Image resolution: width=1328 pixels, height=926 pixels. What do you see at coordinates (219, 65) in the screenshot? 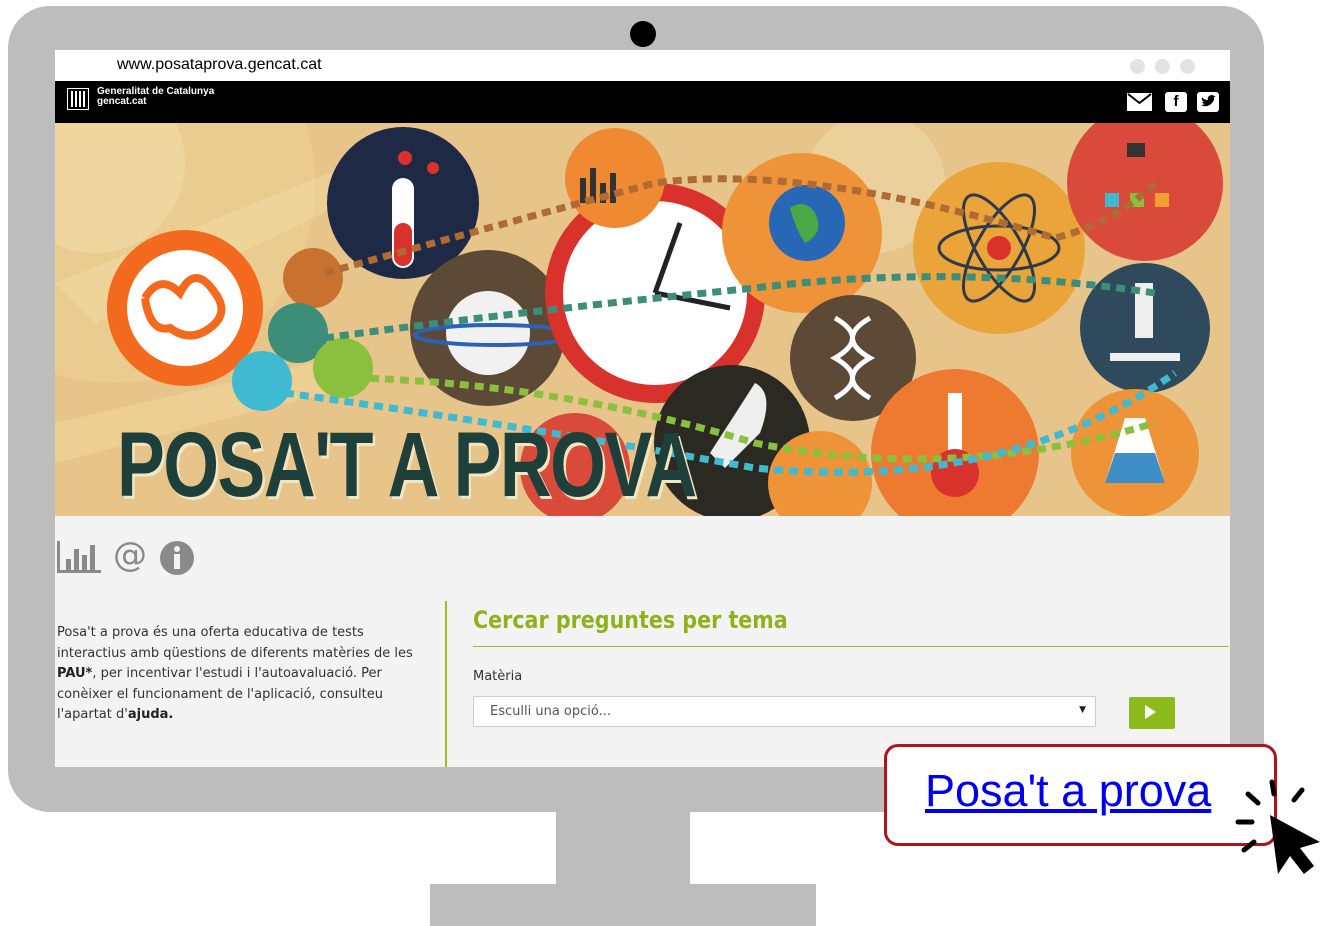
I see `url-text: www.posataprova.gencat.cat` at bounding box center [219, 65].